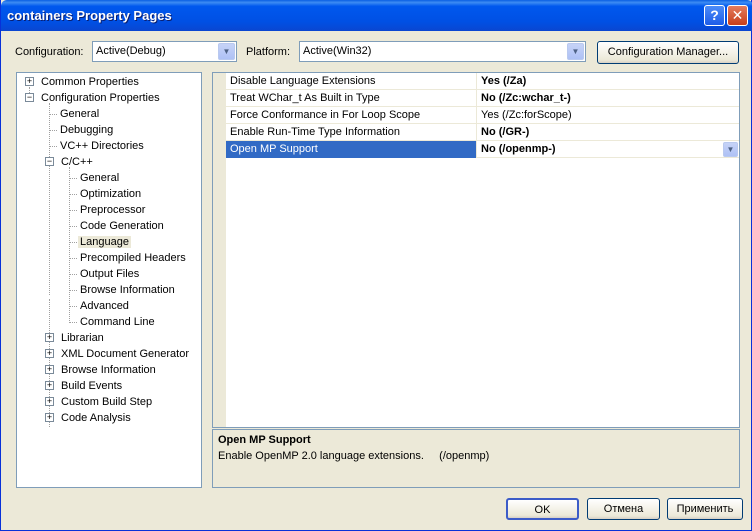  I want to click on property-row: Disable Language Extensions Yes (/Za), so click(482, 81).